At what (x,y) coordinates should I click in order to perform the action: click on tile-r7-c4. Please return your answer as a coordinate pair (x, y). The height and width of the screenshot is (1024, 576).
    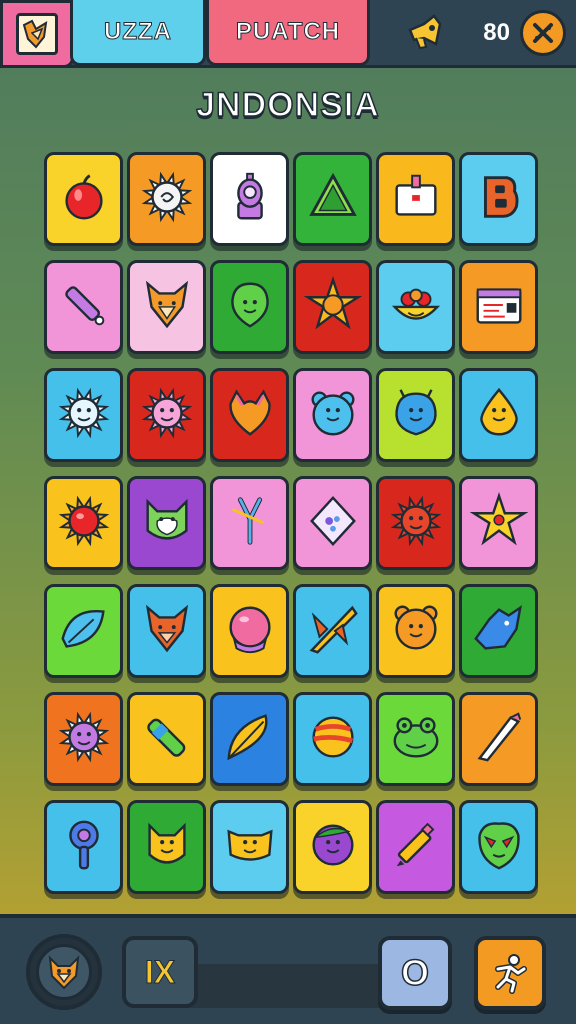
    Looking at the image, I should click on (332, 847).